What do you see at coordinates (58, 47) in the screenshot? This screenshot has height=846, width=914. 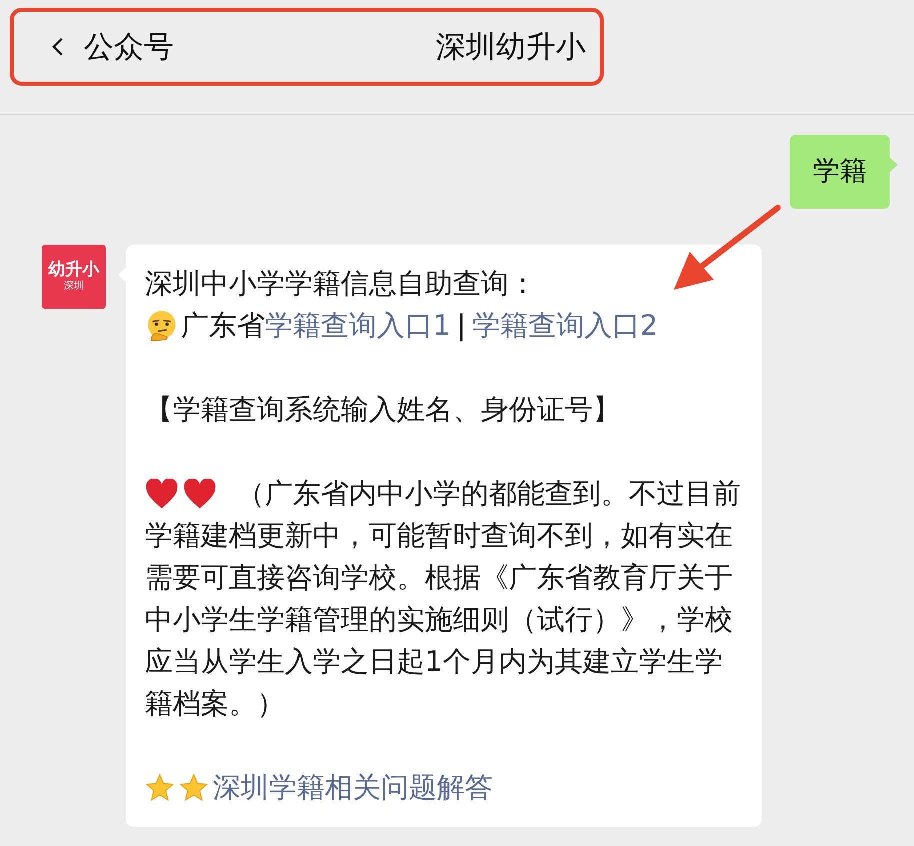 I see `back-icon` at bounding box center [58, 47].